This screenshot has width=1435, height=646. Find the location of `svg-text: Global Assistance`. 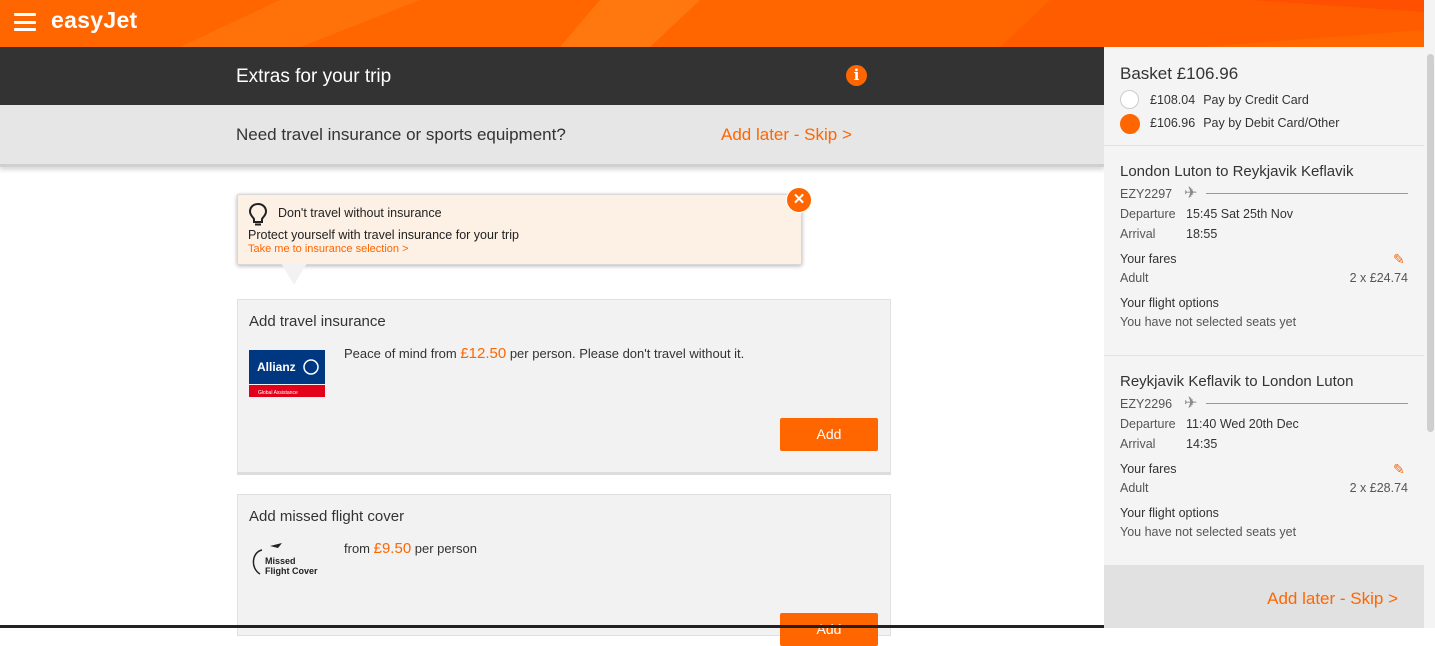

svg-text: Global Assistance is located at coordinates (278, 393).